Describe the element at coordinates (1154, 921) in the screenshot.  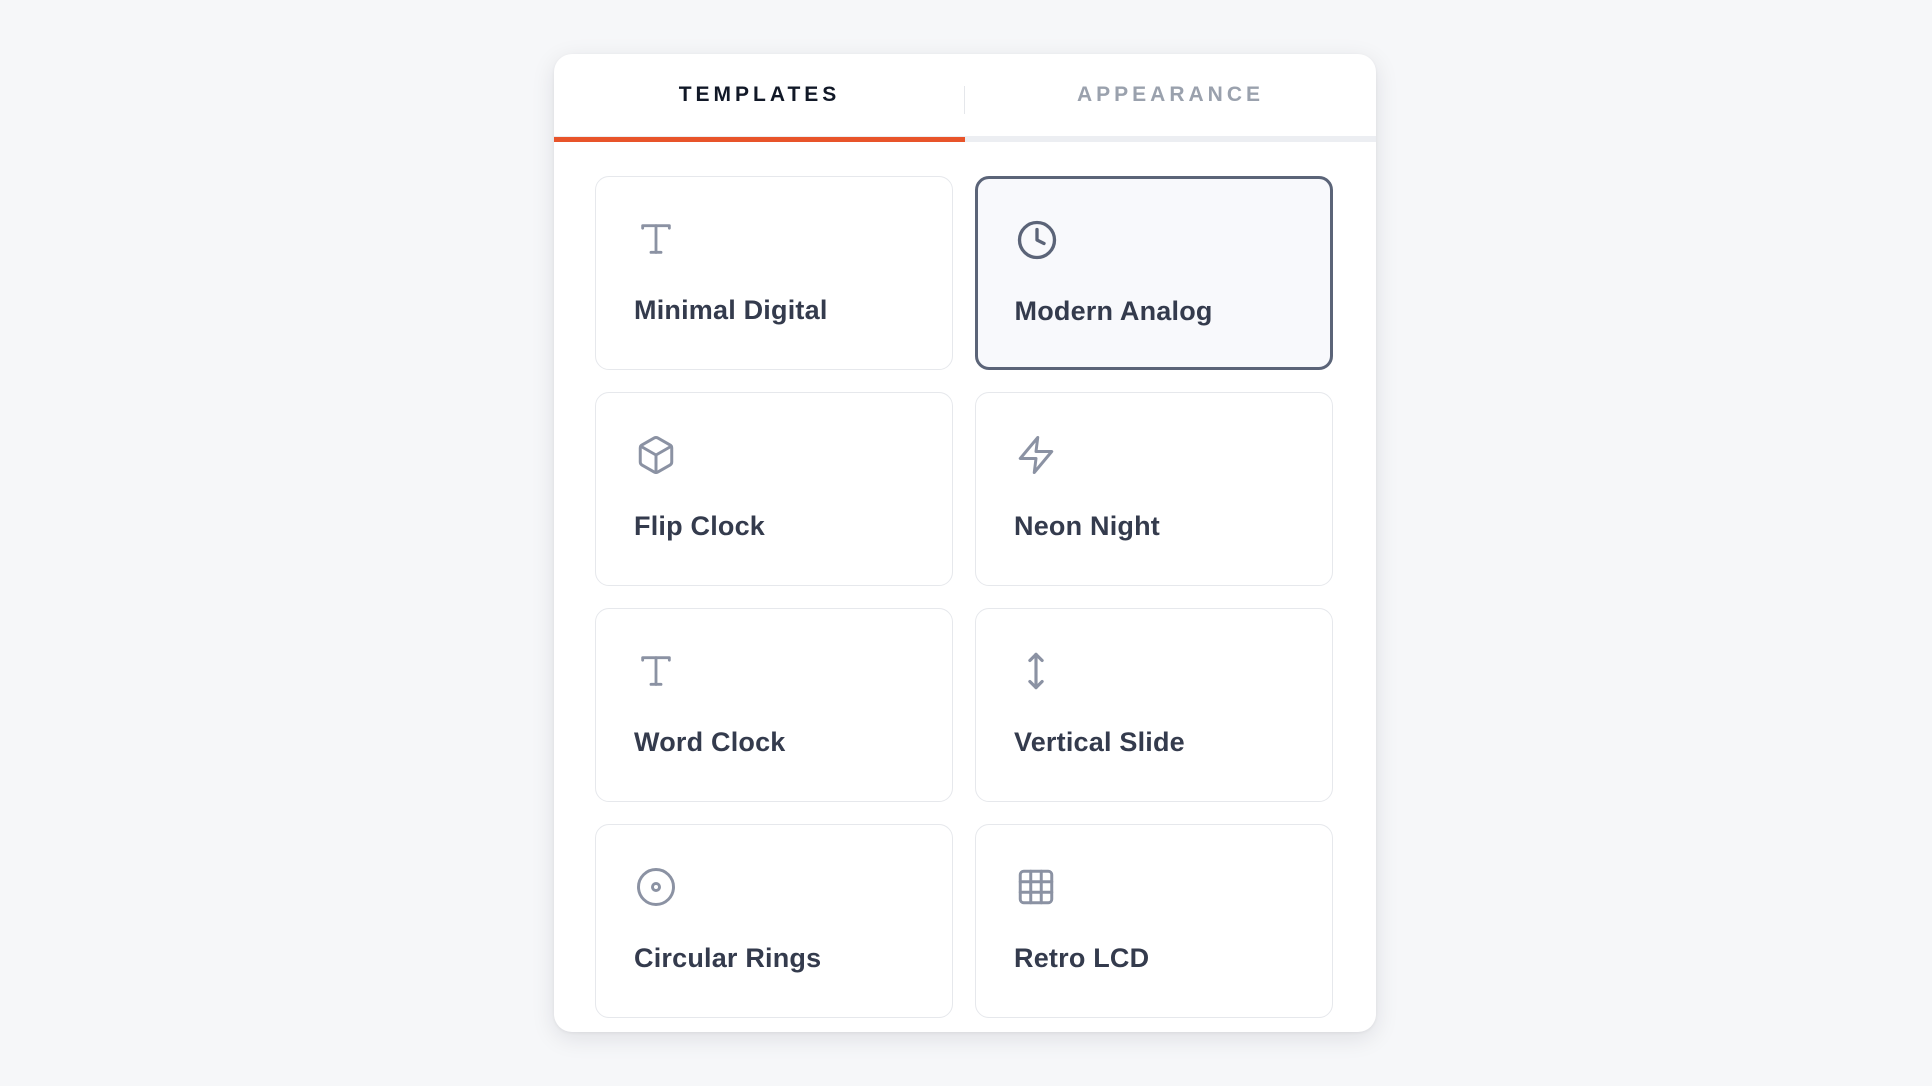
I see `template-card-retro-lcd: Retro LCD` at that location.